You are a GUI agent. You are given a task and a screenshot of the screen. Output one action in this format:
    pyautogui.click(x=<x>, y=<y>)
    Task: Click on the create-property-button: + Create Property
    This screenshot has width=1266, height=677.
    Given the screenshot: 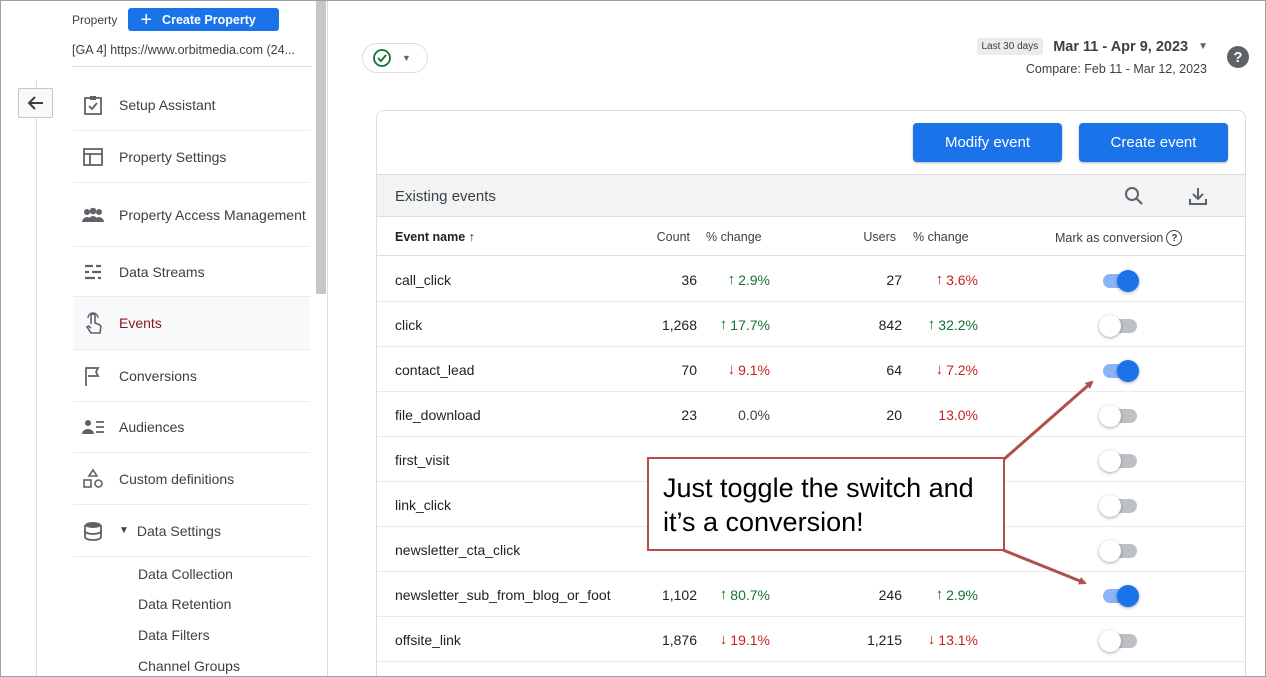 What is the action you would take?
    pyautogui.click(x=204, y=19)
    